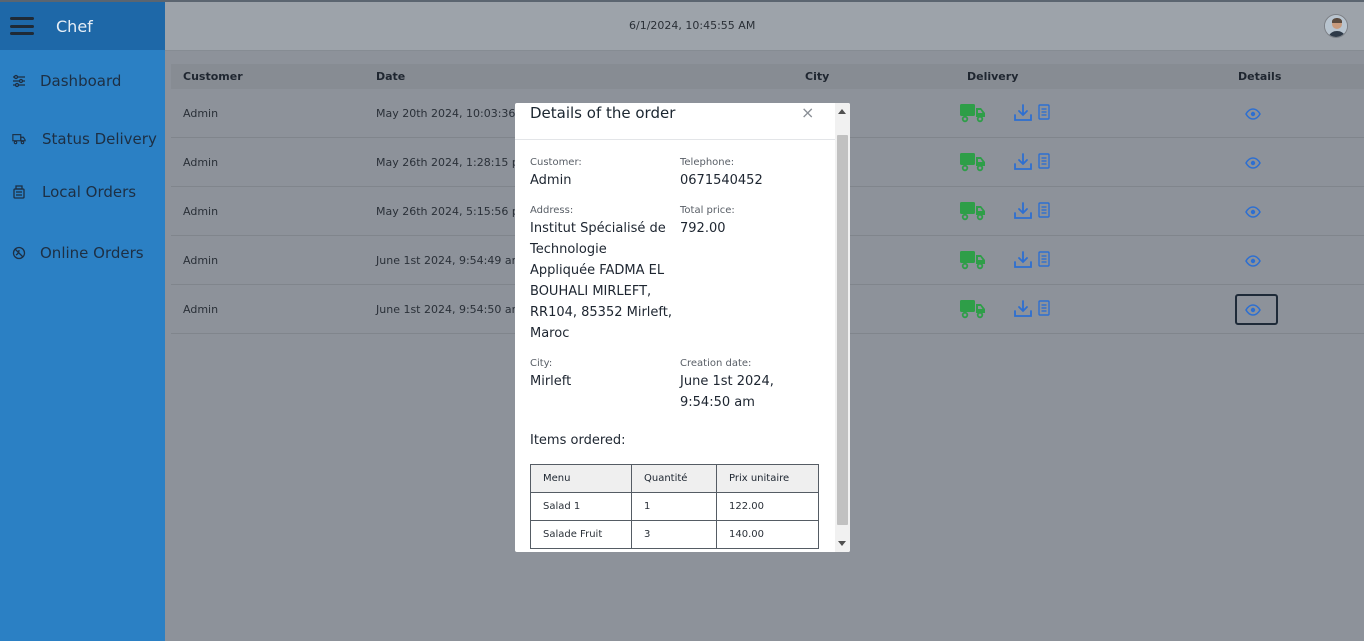 This screenshot has width=1364, height=641. I want to click on creation-date-line: June 1st 2024,, so click(727, 381).